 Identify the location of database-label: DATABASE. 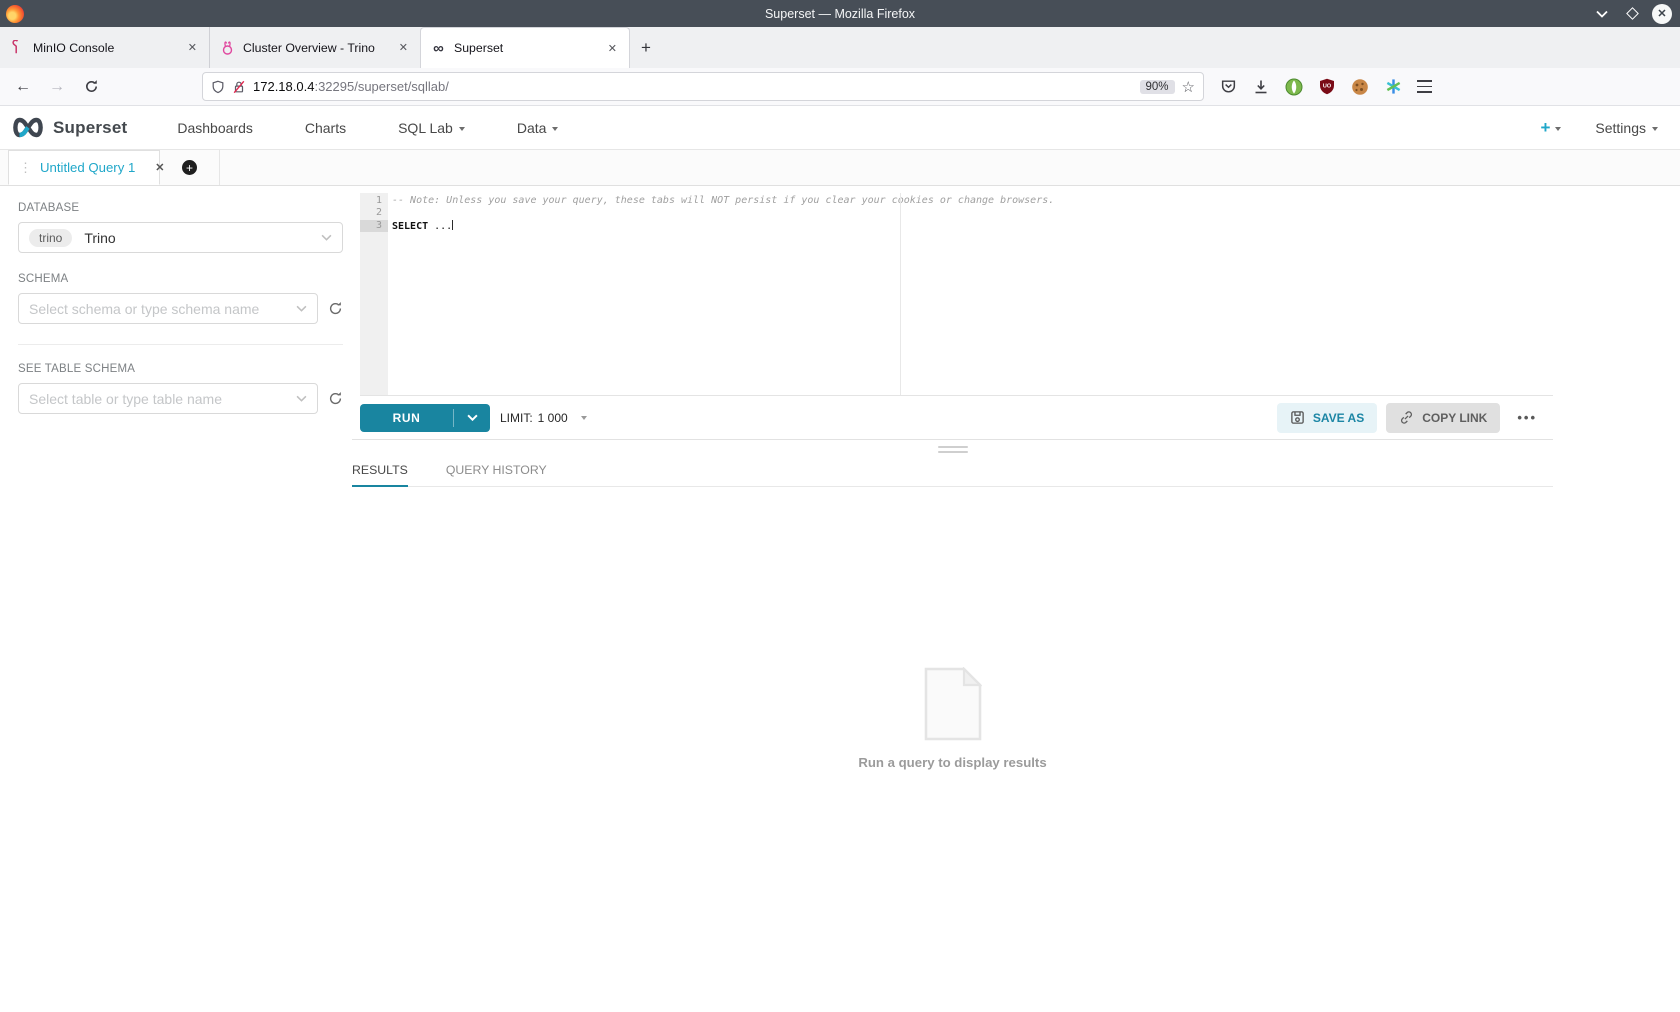
(49, 208).